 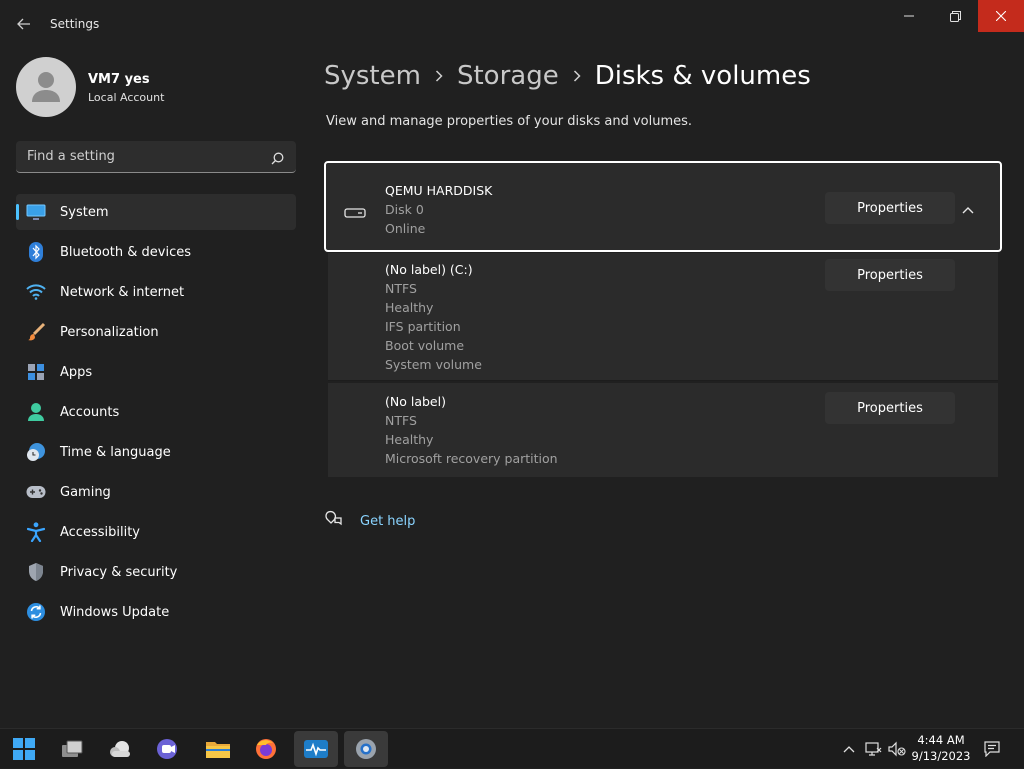 I want to click on sidebar-item-time-language: Time & language, so click(x=156, y=452).